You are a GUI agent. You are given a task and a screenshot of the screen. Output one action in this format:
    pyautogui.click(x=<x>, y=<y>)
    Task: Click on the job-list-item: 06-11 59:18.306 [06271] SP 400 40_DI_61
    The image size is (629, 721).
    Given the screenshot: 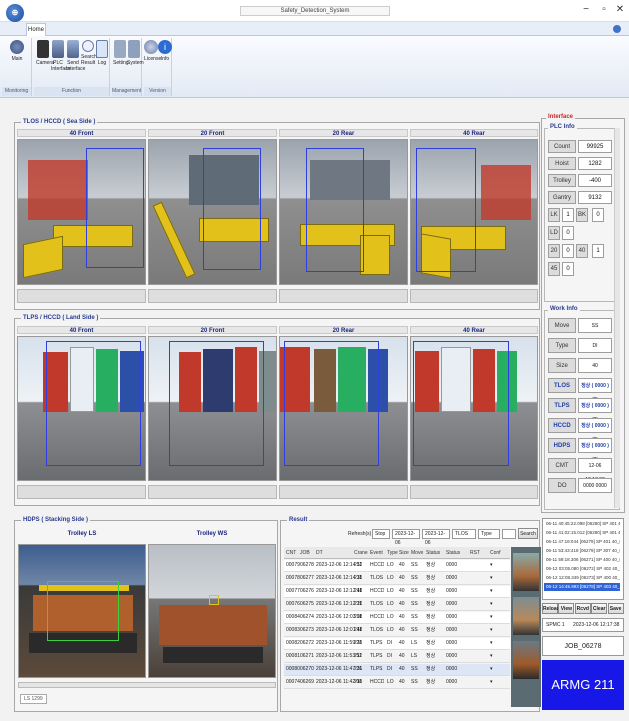 What is the action you would take?
    pyautogui.click(x=582, y=560)
    